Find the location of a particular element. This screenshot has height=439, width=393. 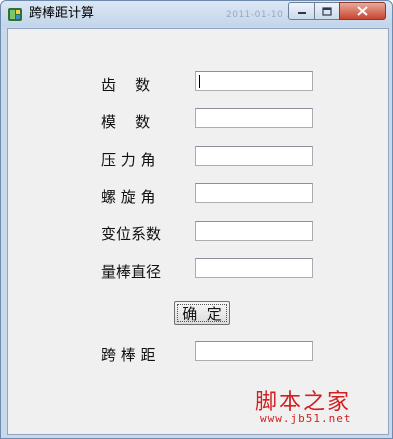

maximize-icon is located at coordinates (327, 11).